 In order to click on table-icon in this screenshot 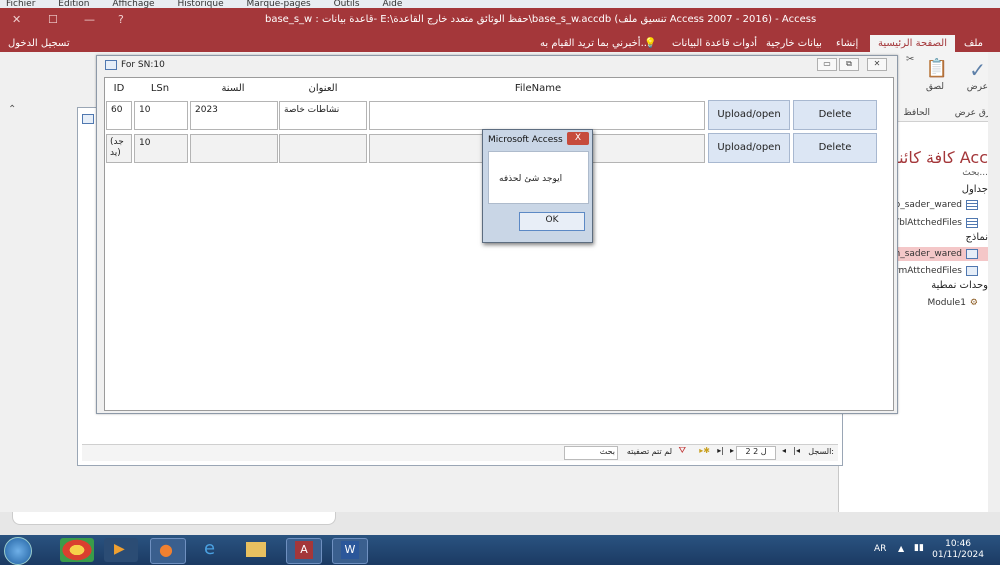, I will do `click(972, 223)`.